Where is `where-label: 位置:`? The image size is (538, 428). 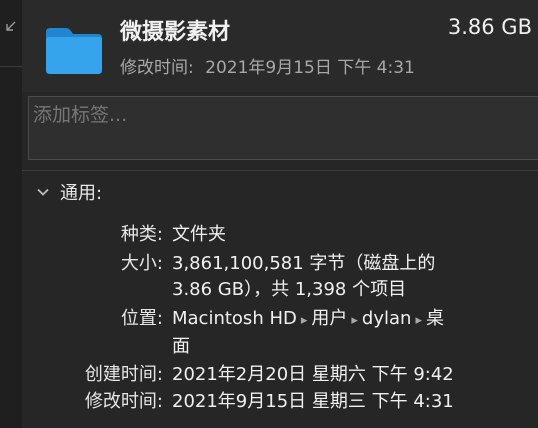 where-label: 位置: is located at coordinates (141, 318).